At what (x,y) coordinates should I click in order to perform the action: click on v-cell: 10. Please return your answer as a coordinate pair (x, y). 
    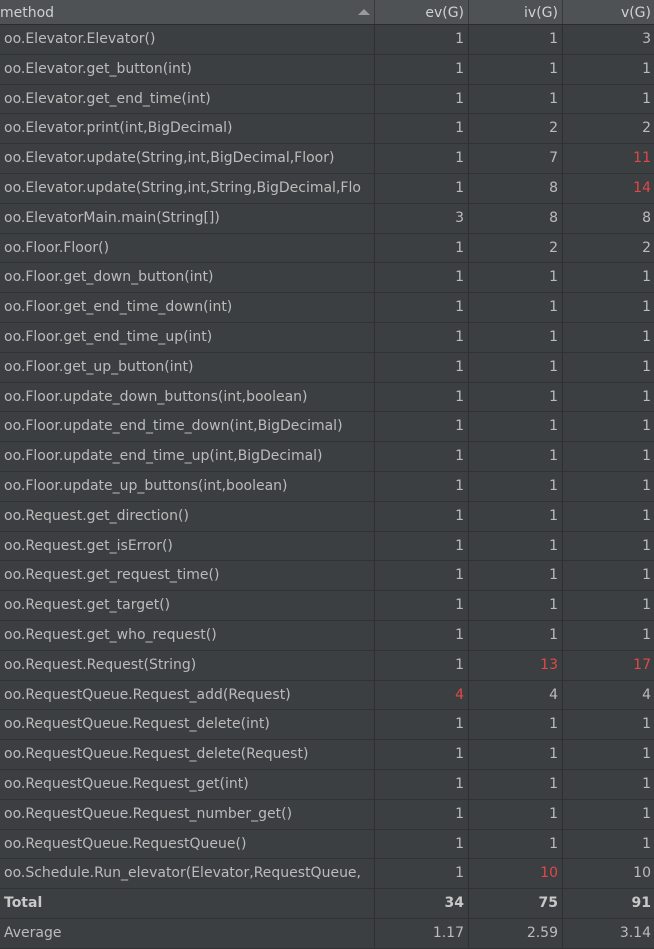
    Looking at the image, I should click on (608, 874).